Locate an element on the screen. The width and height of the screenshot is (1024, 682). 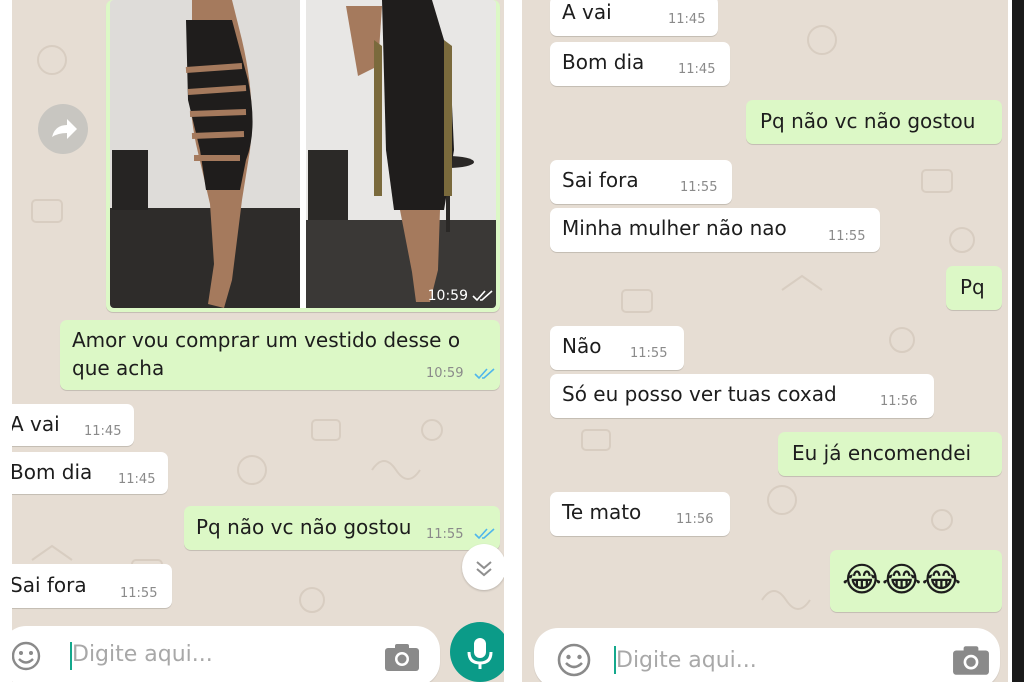
message-outgoing: Eu já encomendei is located at coordinates (890, 454).